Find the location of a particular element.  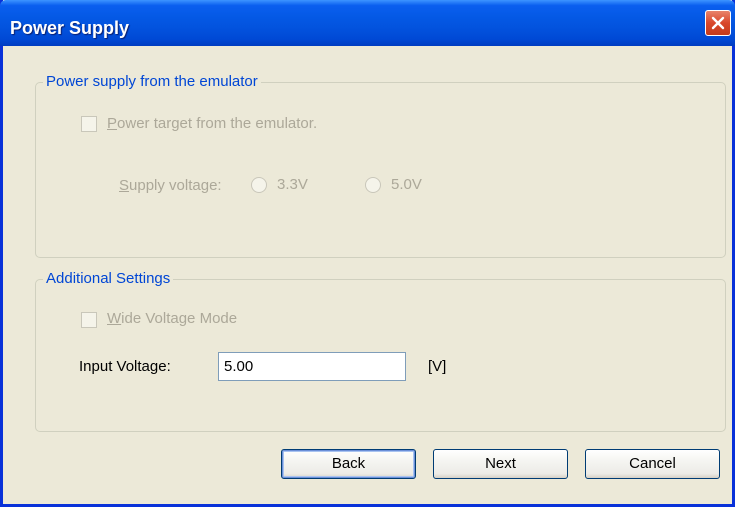

close-icon is located at coordinates (718, 23).